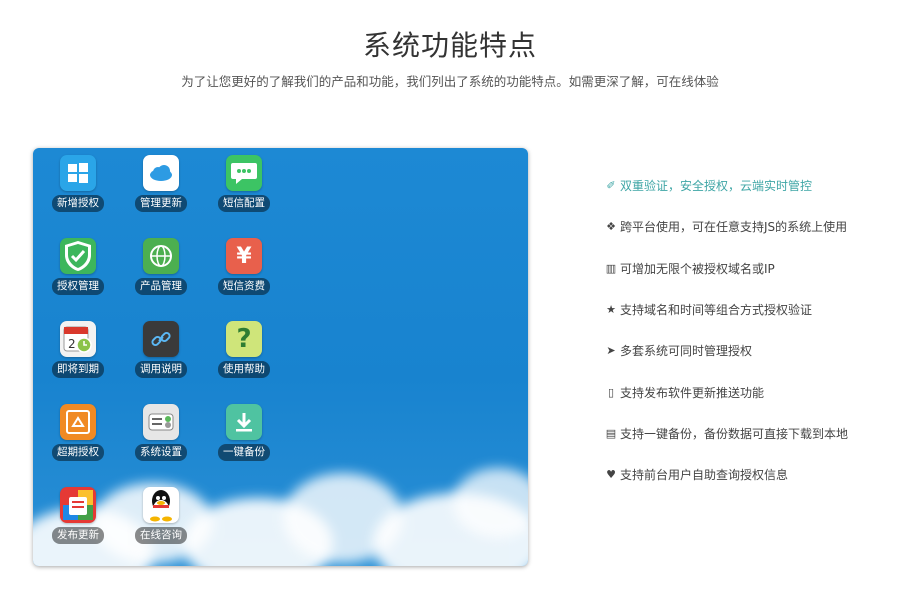  I want to click on settings-toggle-icon, so click(161, 422).